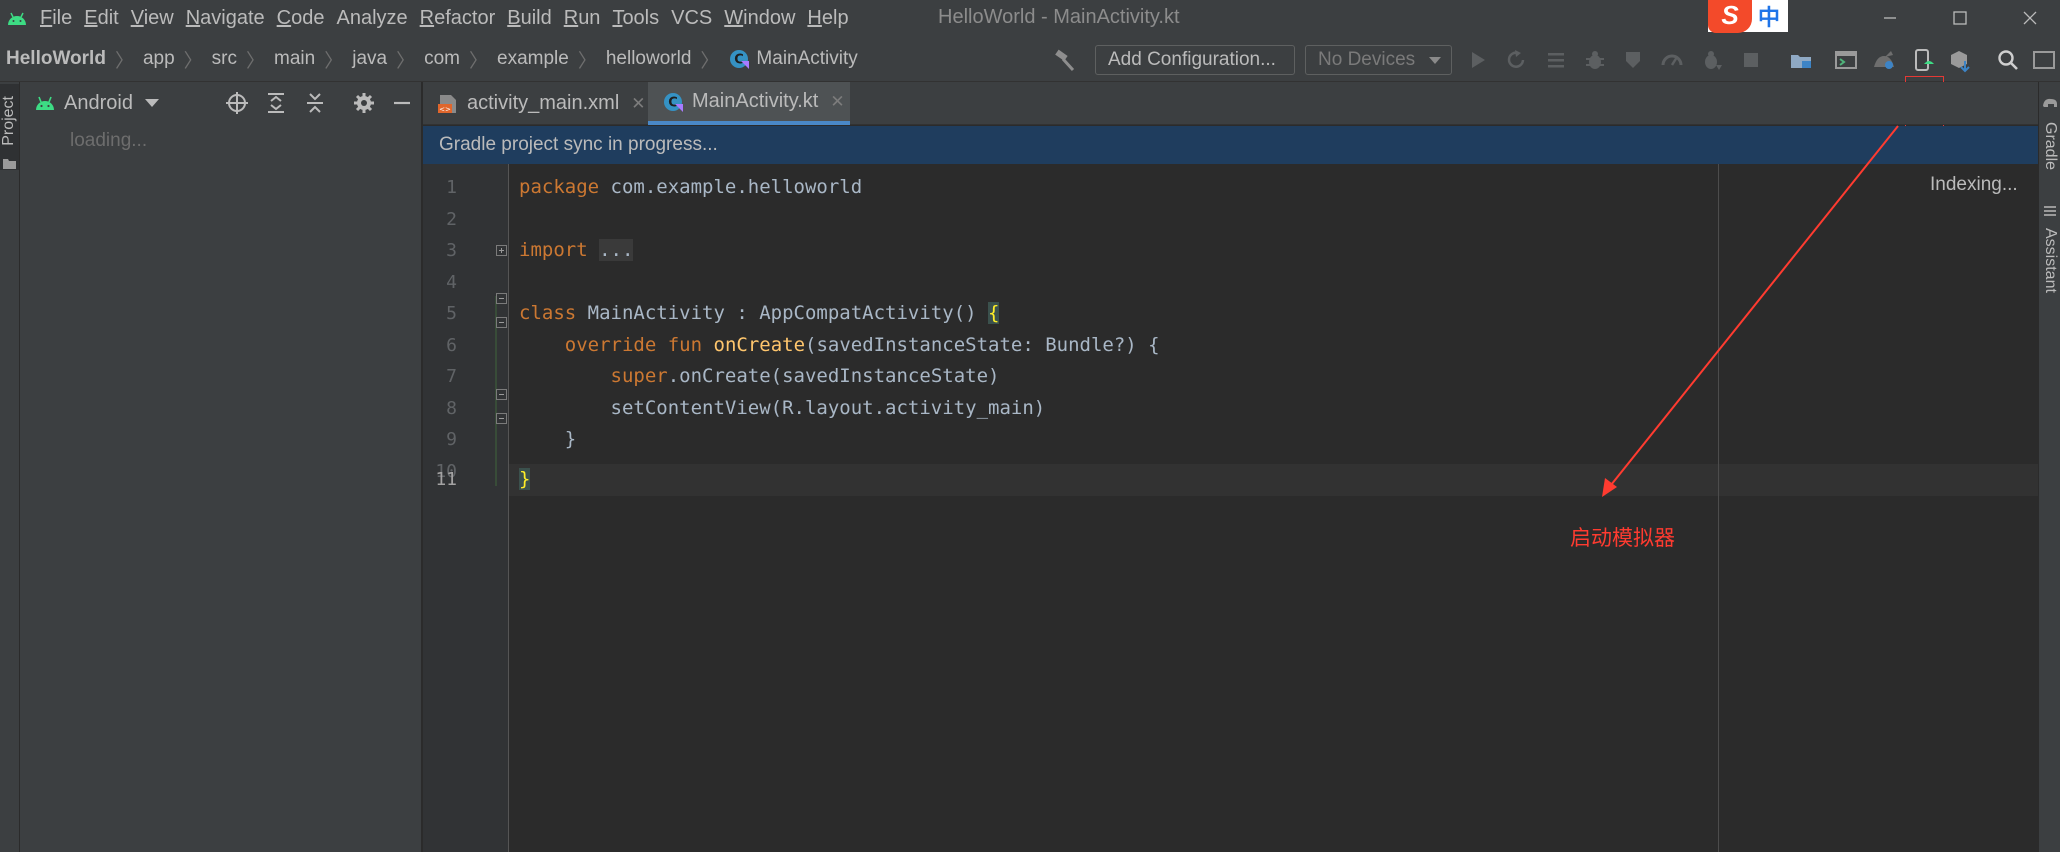 The image size is (2060, 852). What do you see at coordinates (1884, 60) in the screenshot?
I see `sdk-manager-icon` at bounding box center [1884, 60].